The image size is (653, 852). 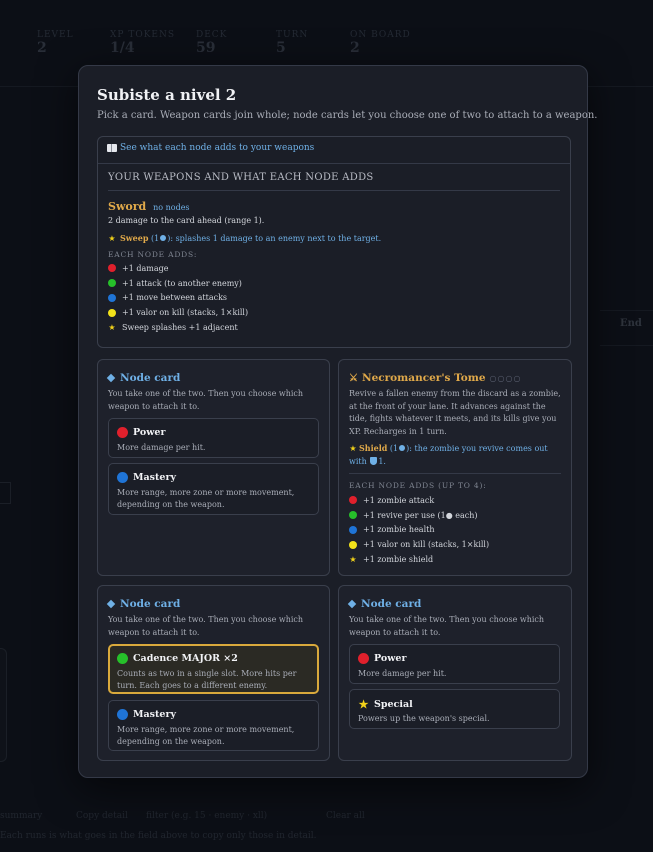 I want to click on option-title: Cadence MAJOR ×2, so click(x=177, y=658).